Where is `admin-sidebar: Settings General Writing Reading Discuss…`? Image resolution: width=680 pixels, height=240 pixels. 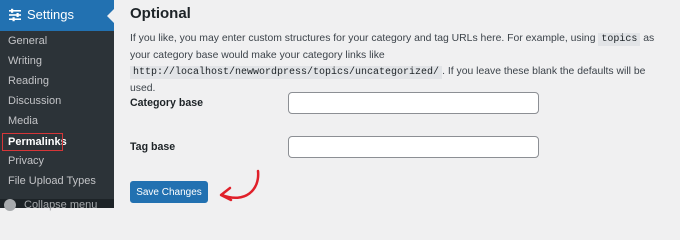
admin-sidebar: Settings General Writing Reading Discuss… is located at coordinates (57, 106).